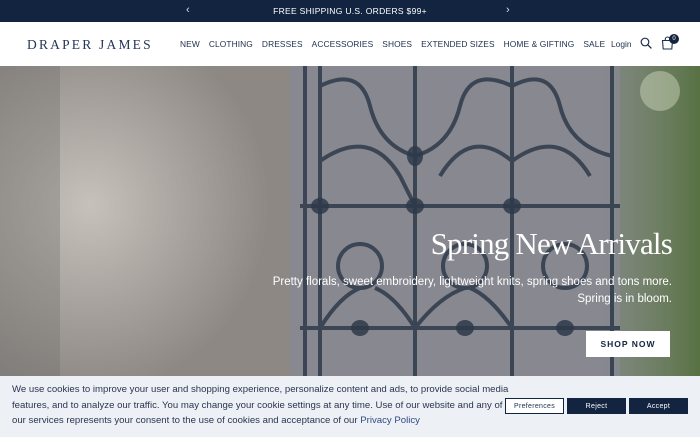 Image resolution: width=700 pixels, height=437 pixels. Describe the element at coordinates (646, 43) in the screenshot. I see `search-icon` at that location.